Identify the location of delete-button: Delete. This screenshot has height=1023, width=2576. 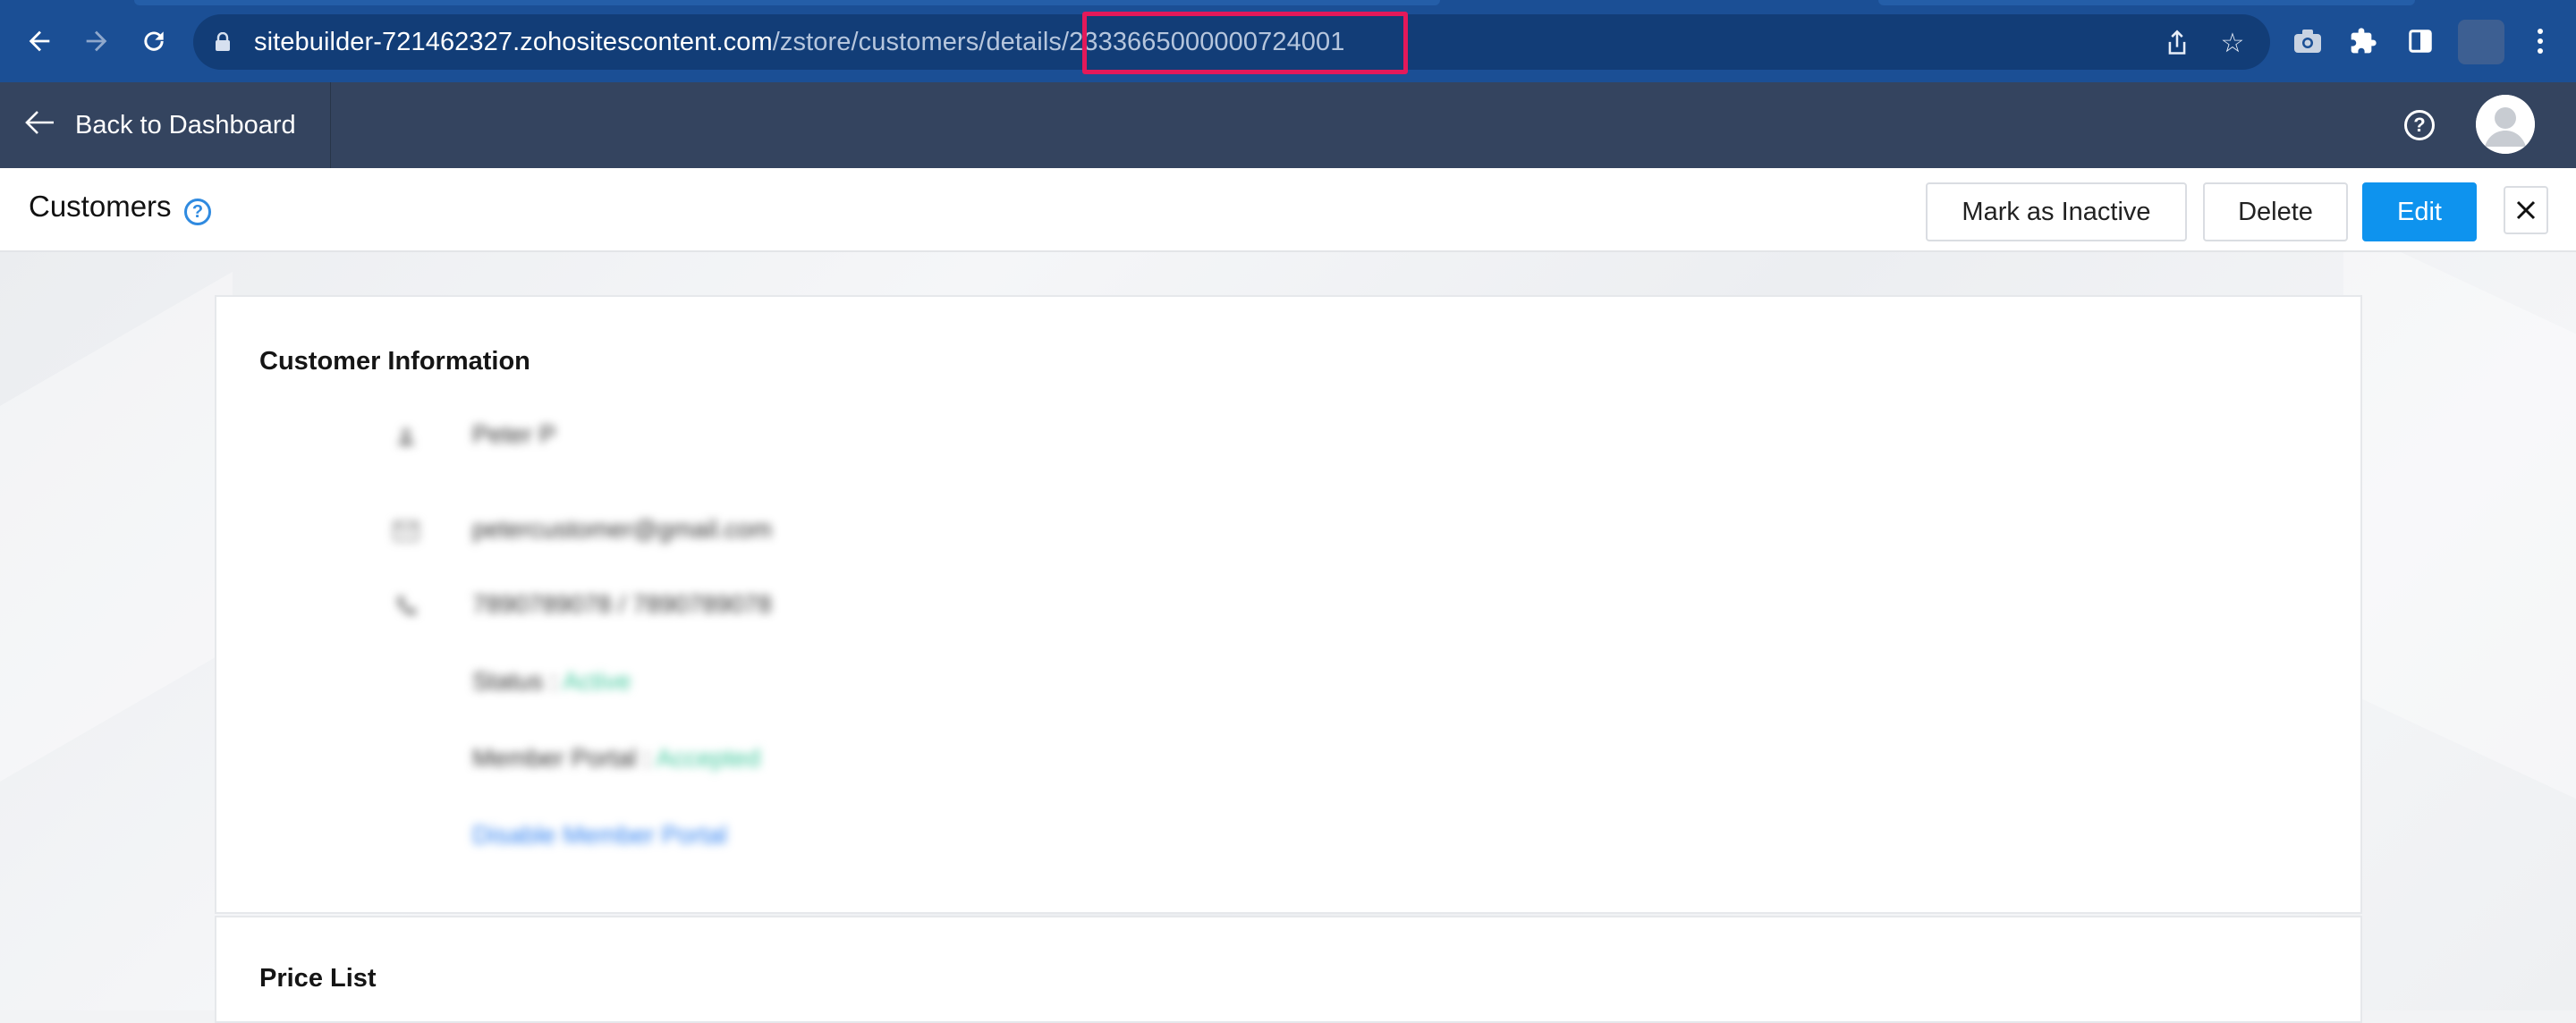
(2275, 211).